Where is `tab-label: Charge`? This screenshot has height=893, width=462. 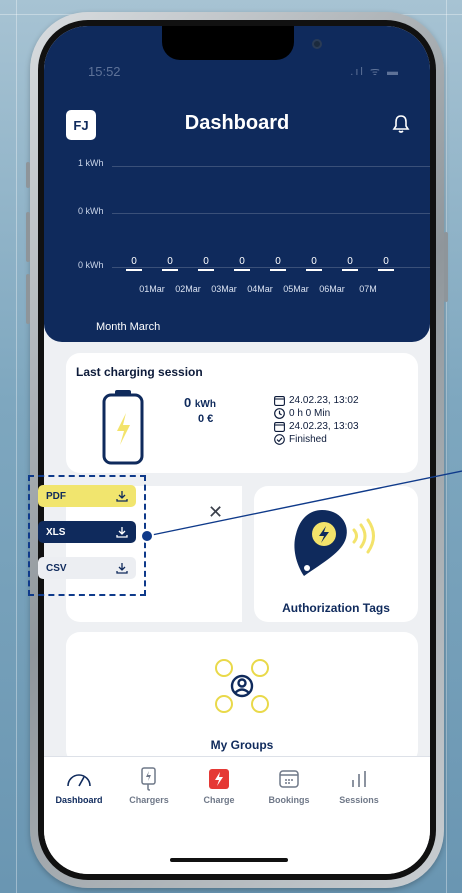 tab-label: Charge is located at coordinates (219, 800).